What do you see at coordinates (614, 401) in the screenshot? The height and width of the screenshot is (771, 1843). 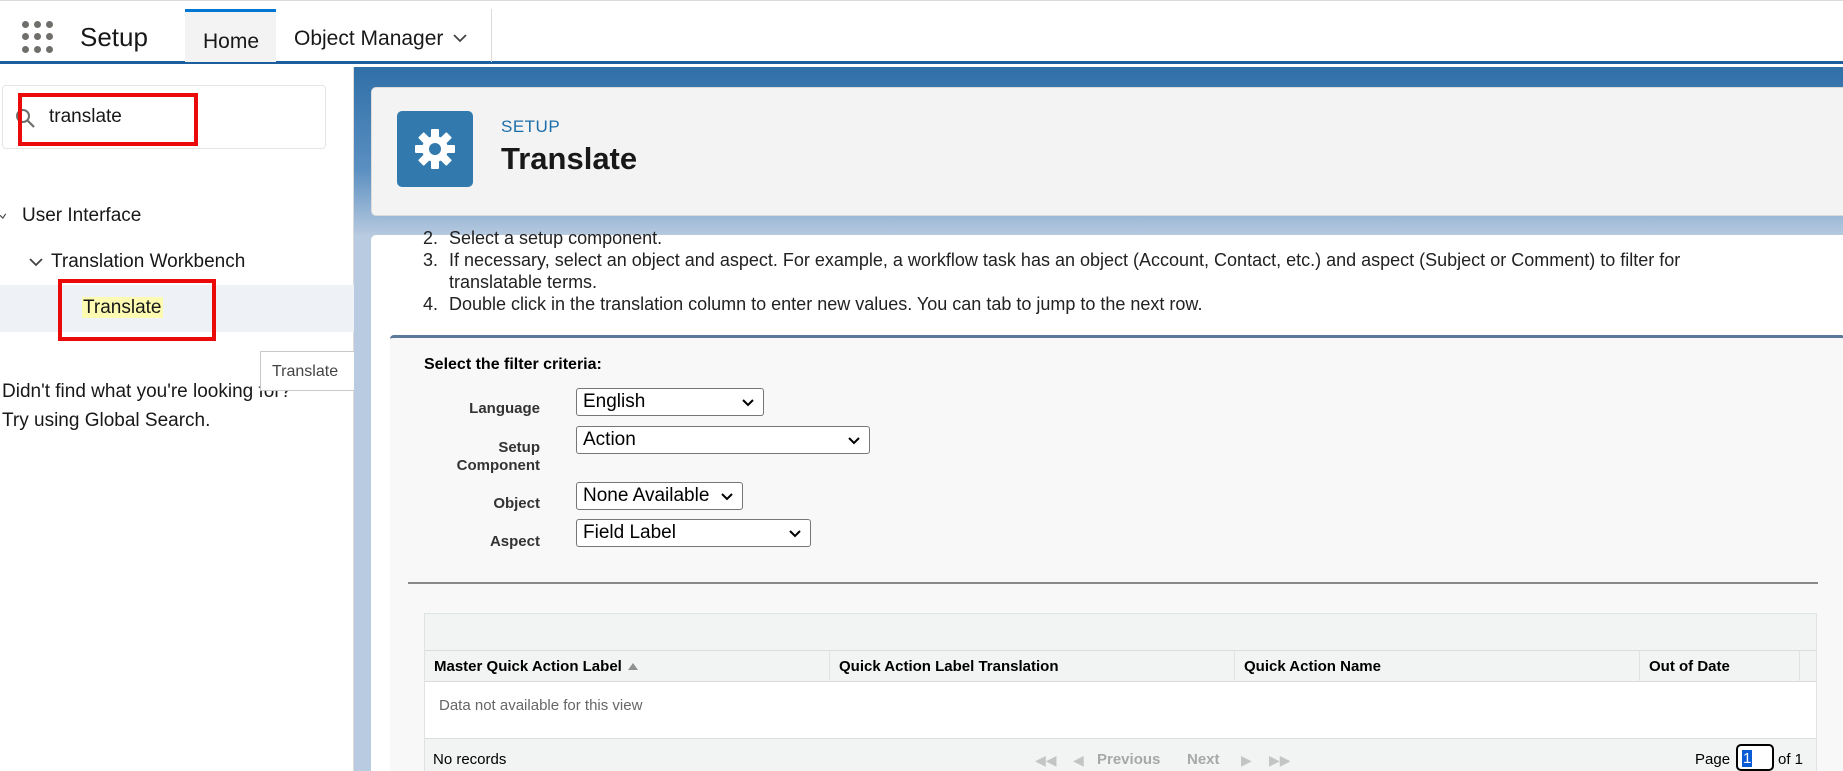 I see `language-value: English` at bounding box center [614, 401].